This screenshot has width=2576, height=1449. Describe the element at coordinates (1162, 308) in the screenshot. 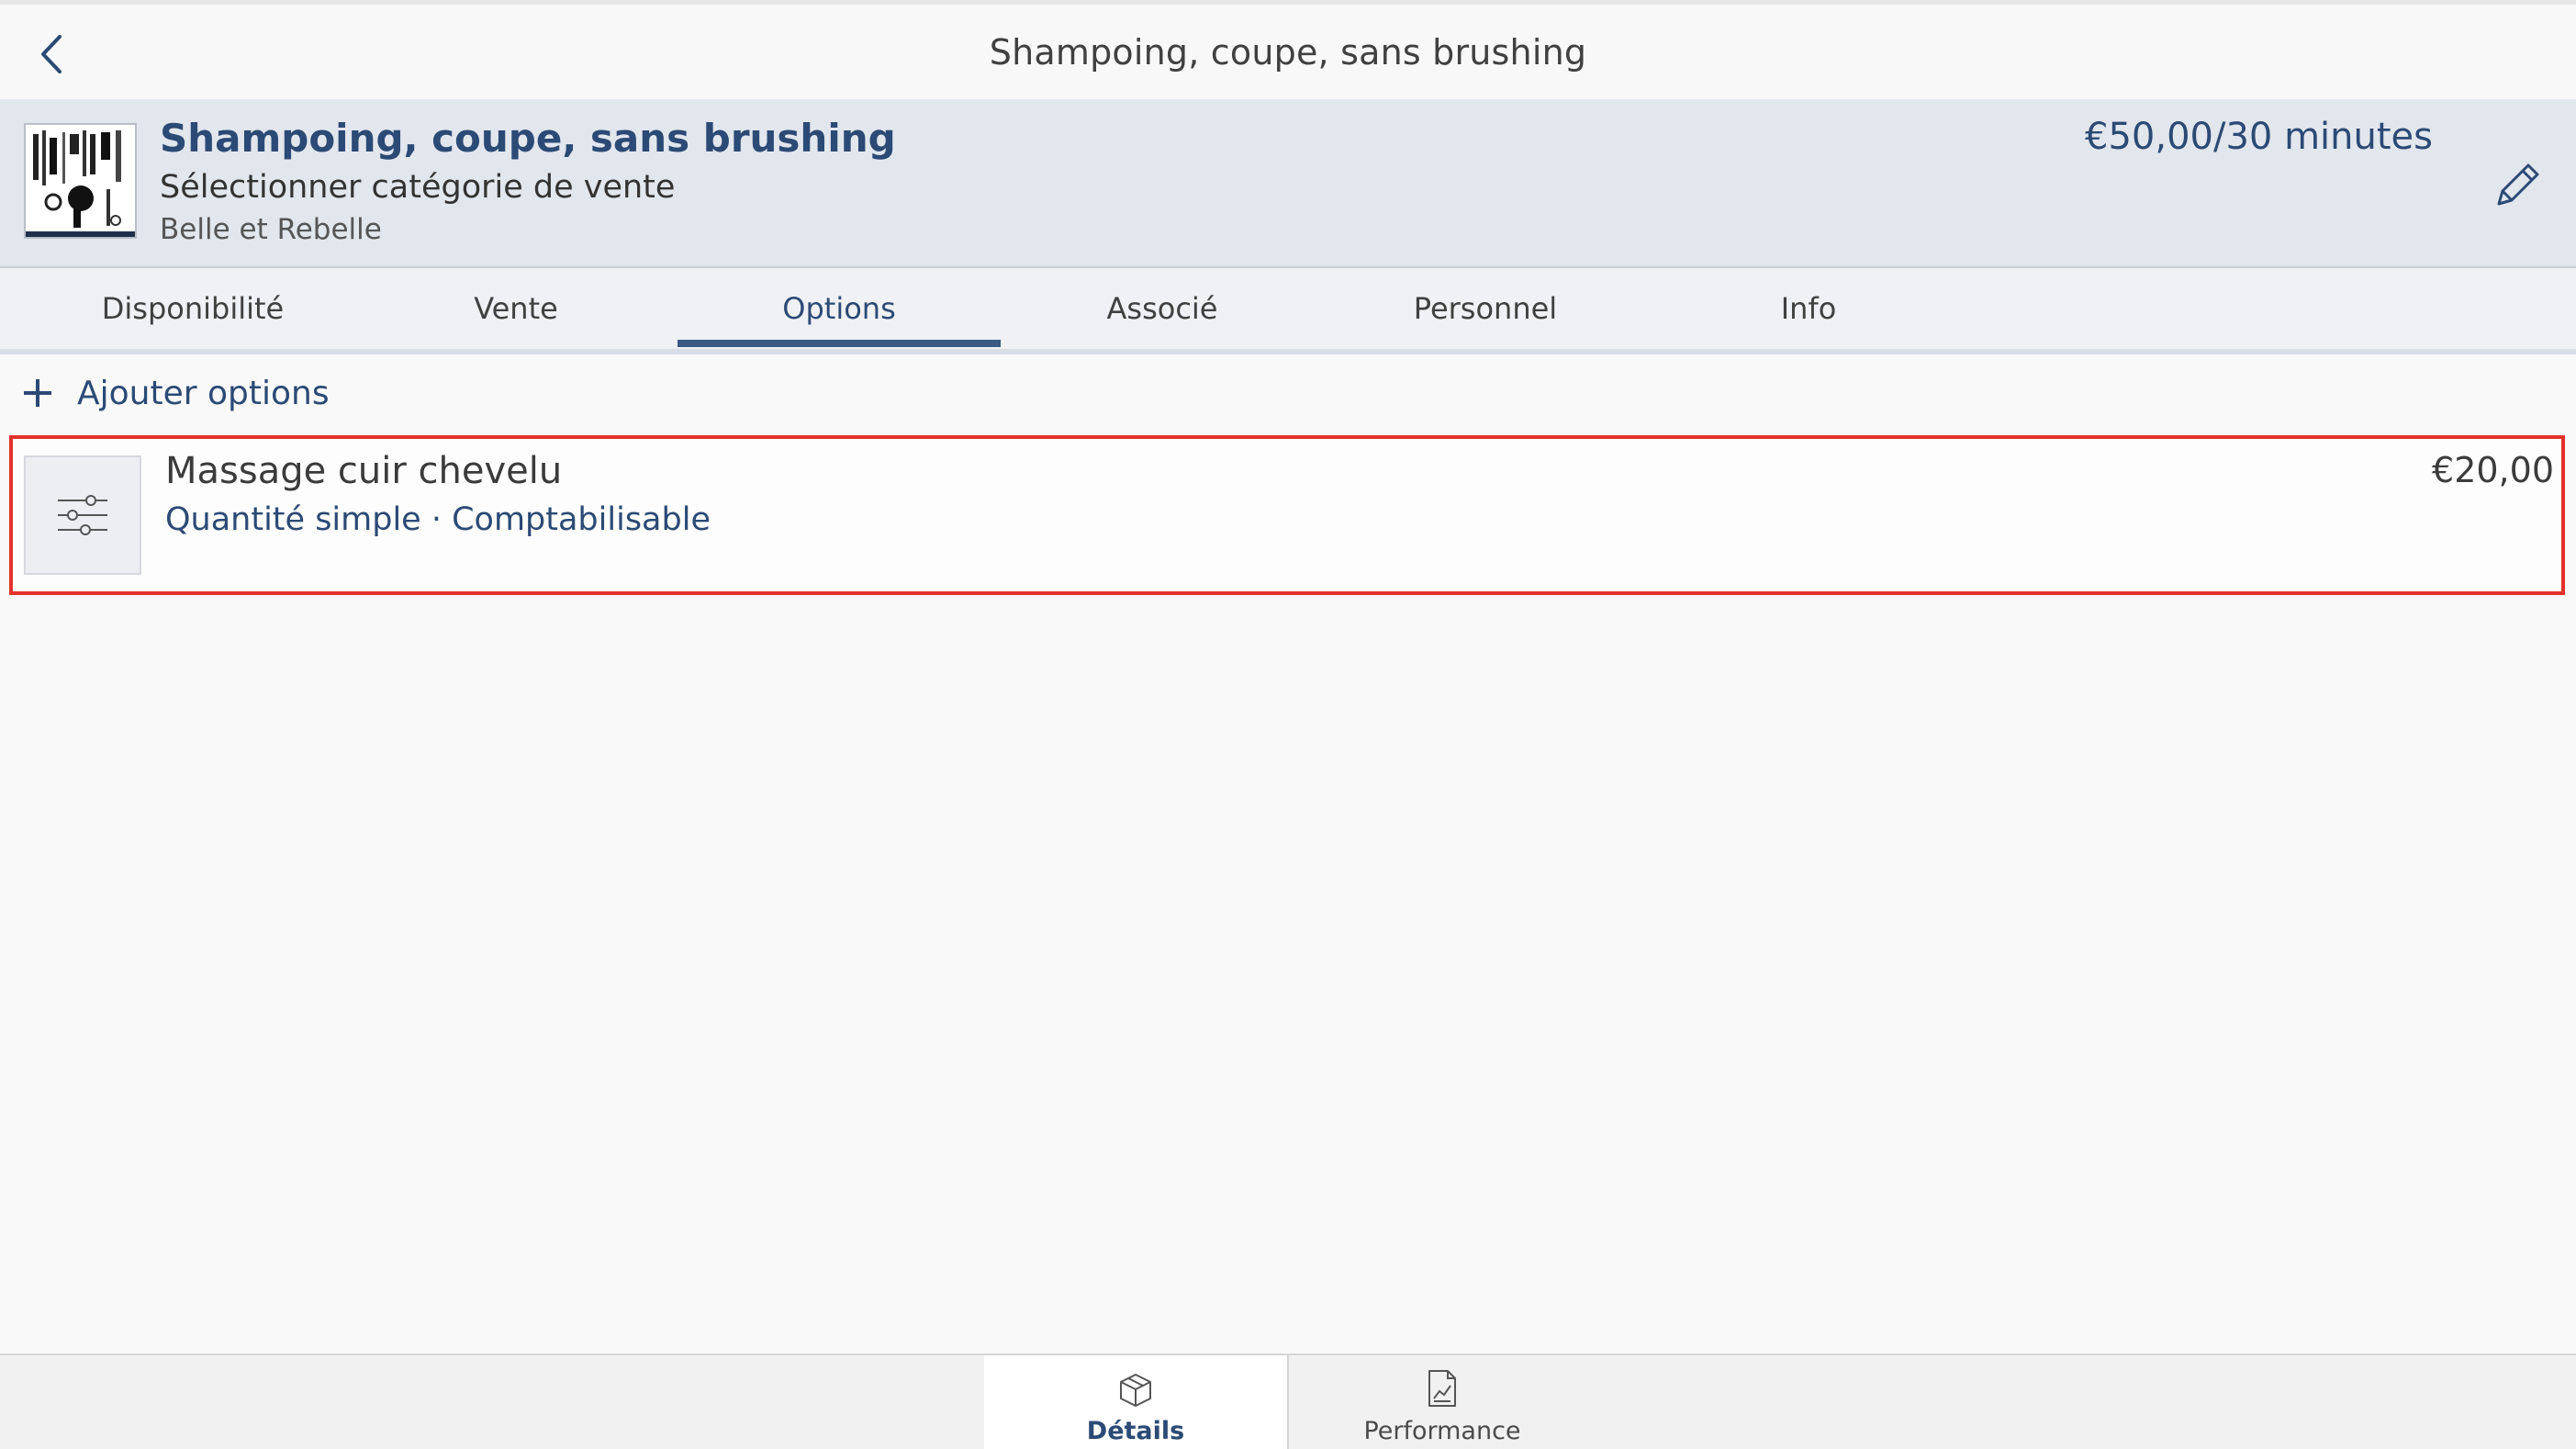

I see `tab-associe: Associé` at that location.